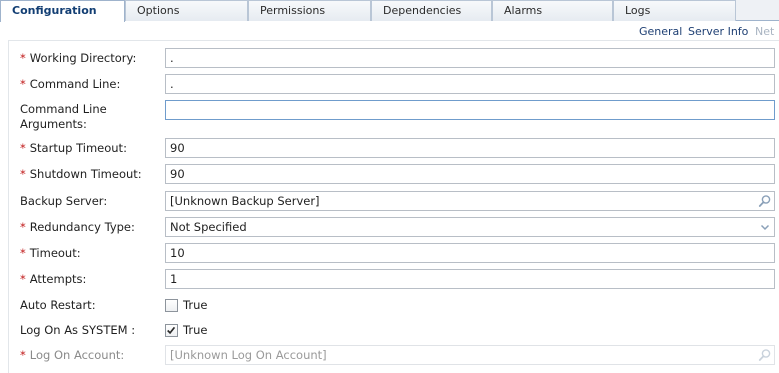  Describe the element at coordinates (53, 279) in the screenshot. I see `attempts-label: * Attempts:` at that location.